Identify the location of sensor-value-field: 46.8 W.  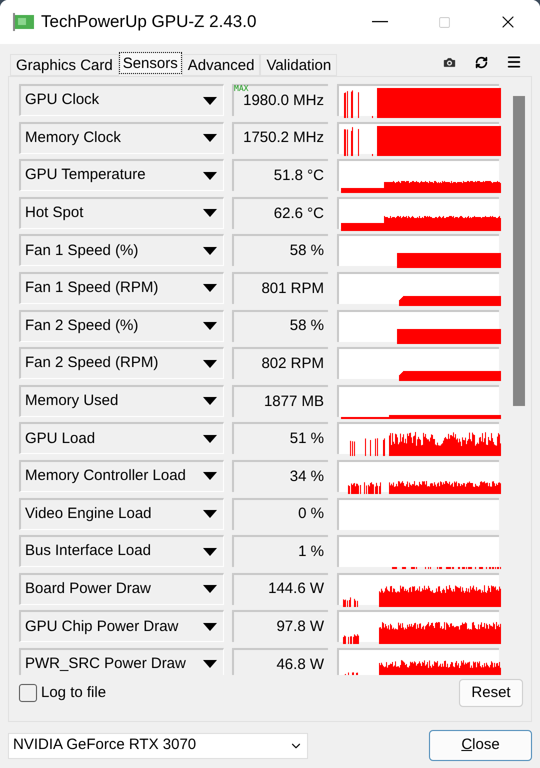
(280, 661).